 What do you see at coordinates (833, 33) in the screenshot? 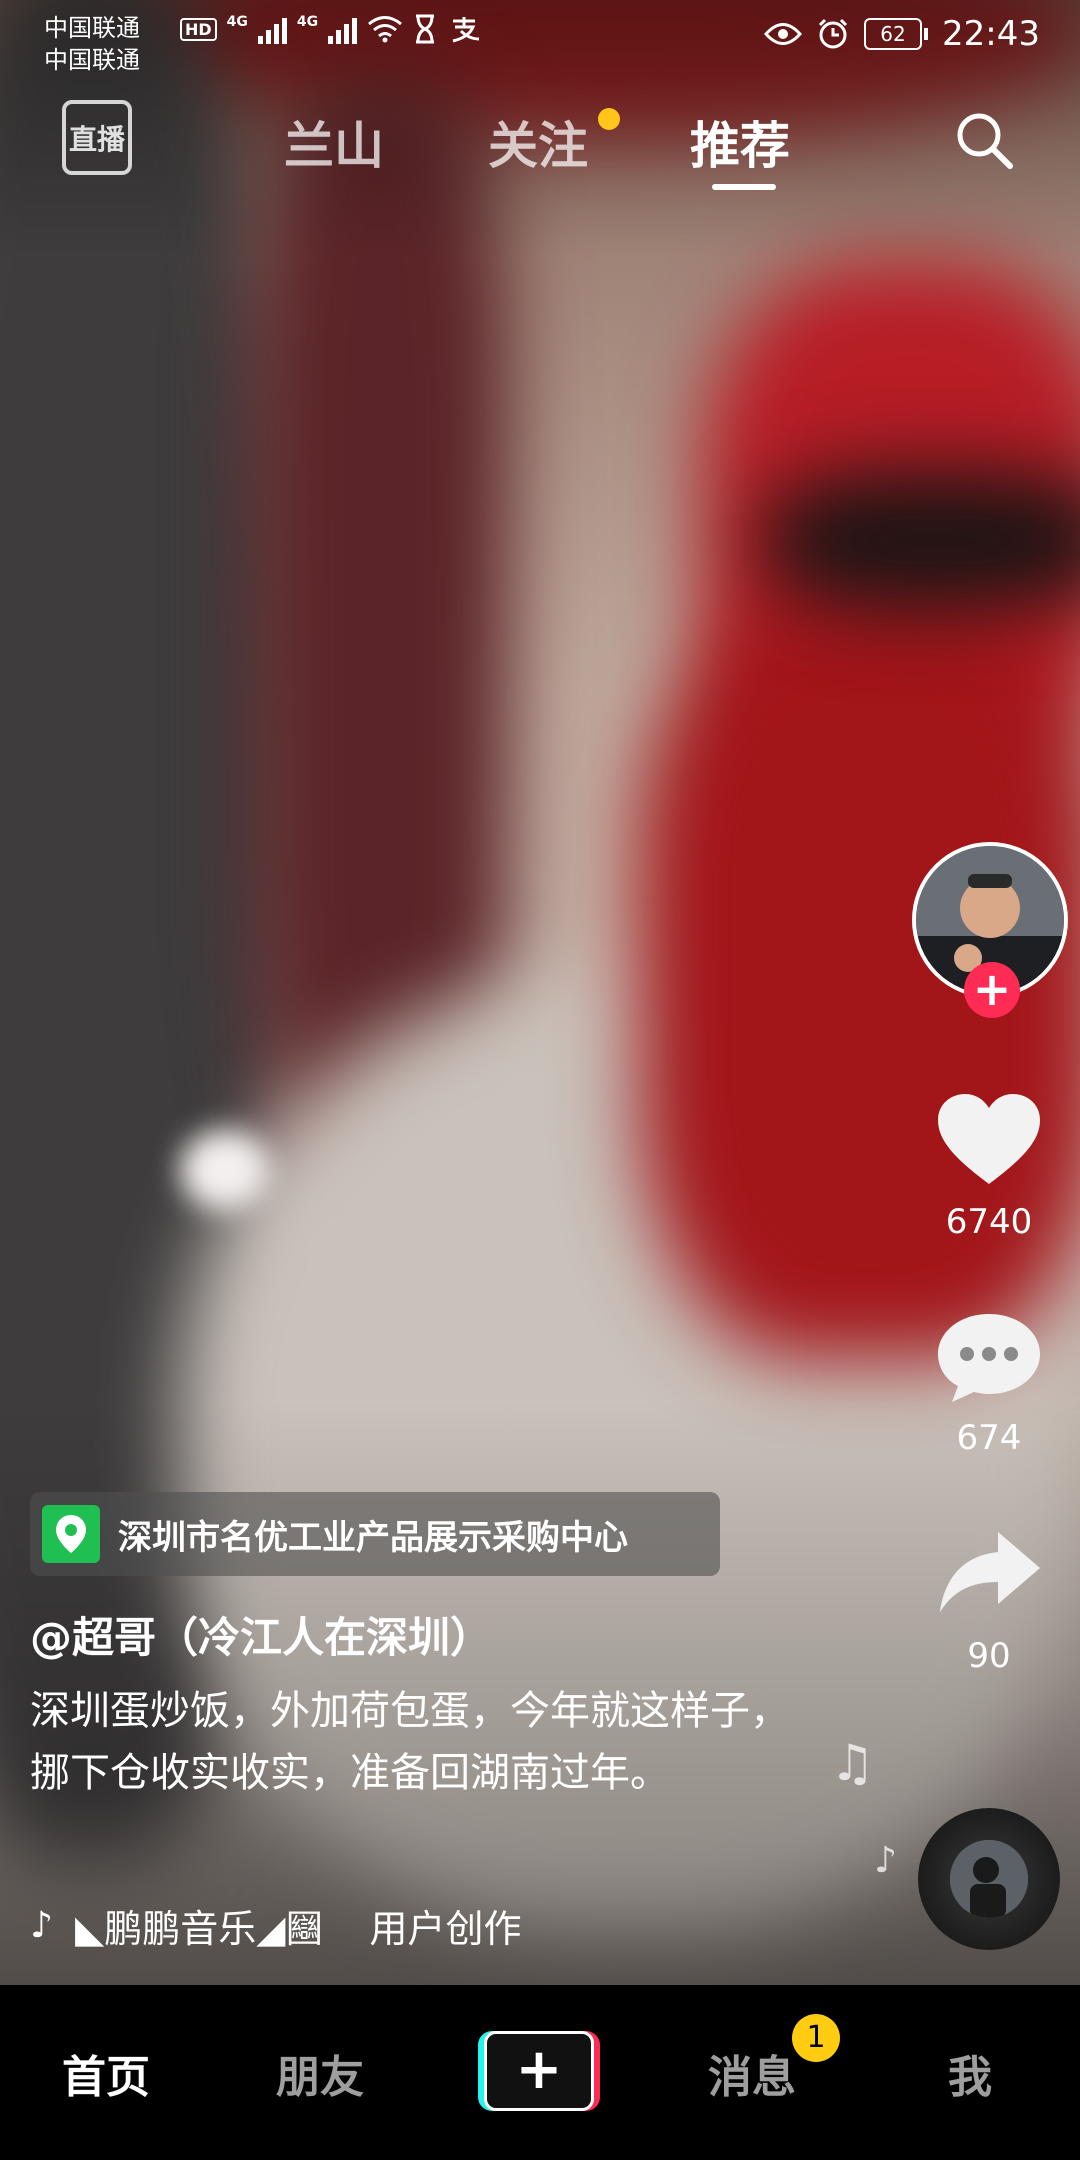
I see `alarm-icon` at bounding box center [833, 33].